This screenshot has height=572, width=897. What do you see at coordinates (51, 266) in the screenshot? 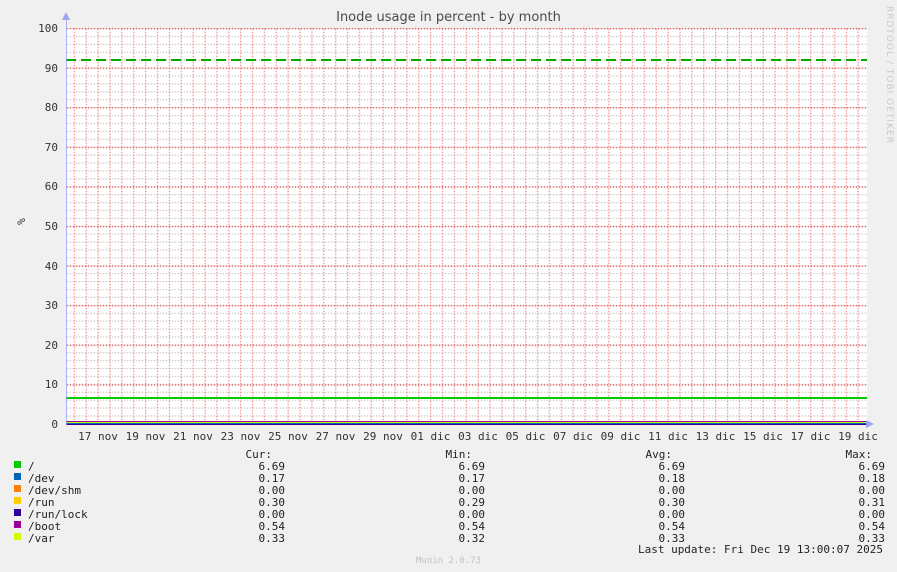
I see `y-tick-label-40: 40` at bounding box center [51, 266].